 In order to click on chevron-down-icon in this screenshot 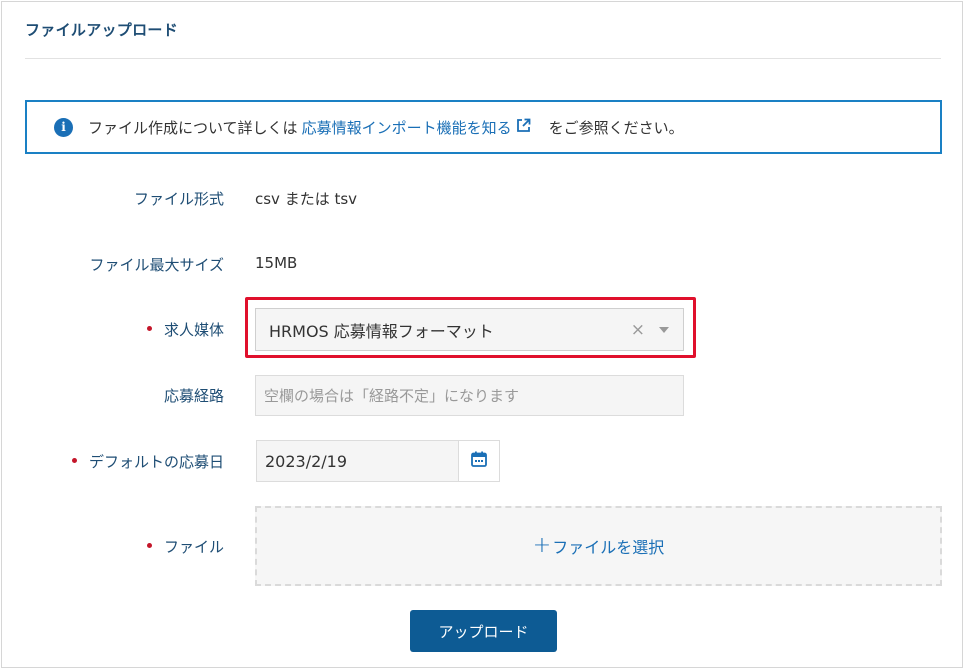, I will do `click(664, 330)`.